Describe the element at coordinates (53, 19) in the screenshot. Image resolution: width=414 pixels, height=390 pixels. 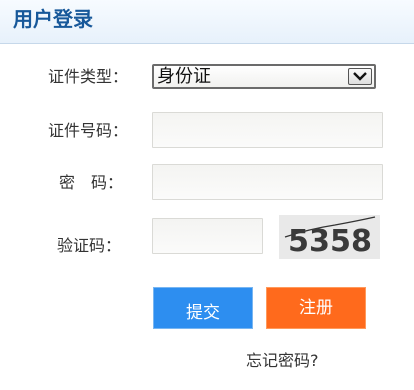
I see `page-title: 用户登录` at that location.